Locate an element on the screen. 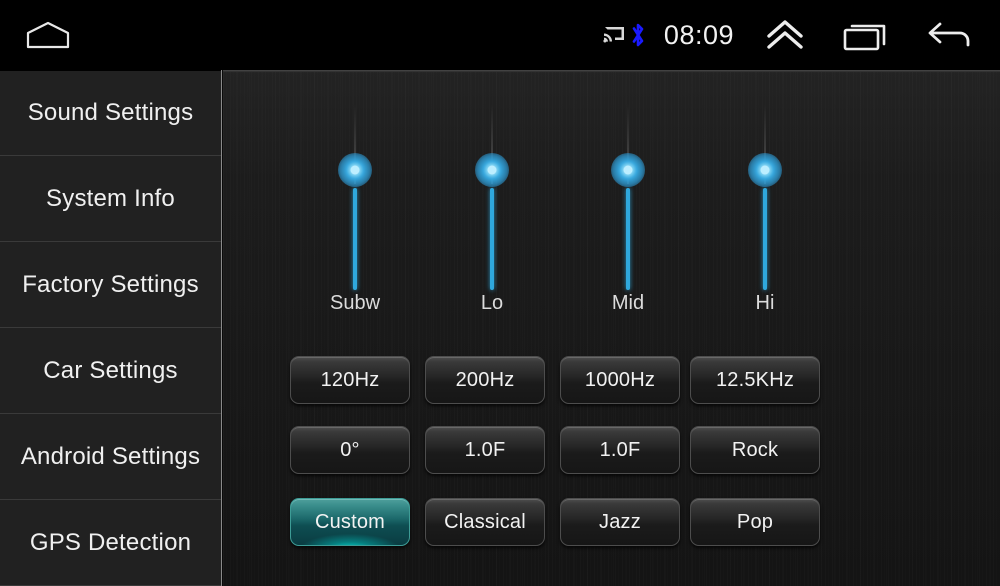 This screenshot has width=1000, height=586. eq-button-classical: Classical is located at coordinates (485, 522).